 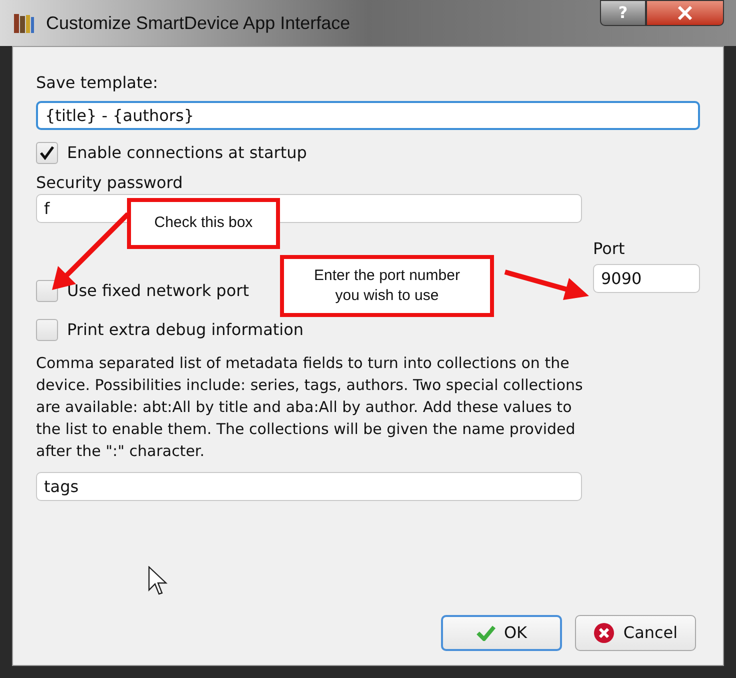 What do you see at coordinates (158, 291) in the screenshot?
I see `checkbox-label: Use fixed network port` at bounding box center [158, 291].